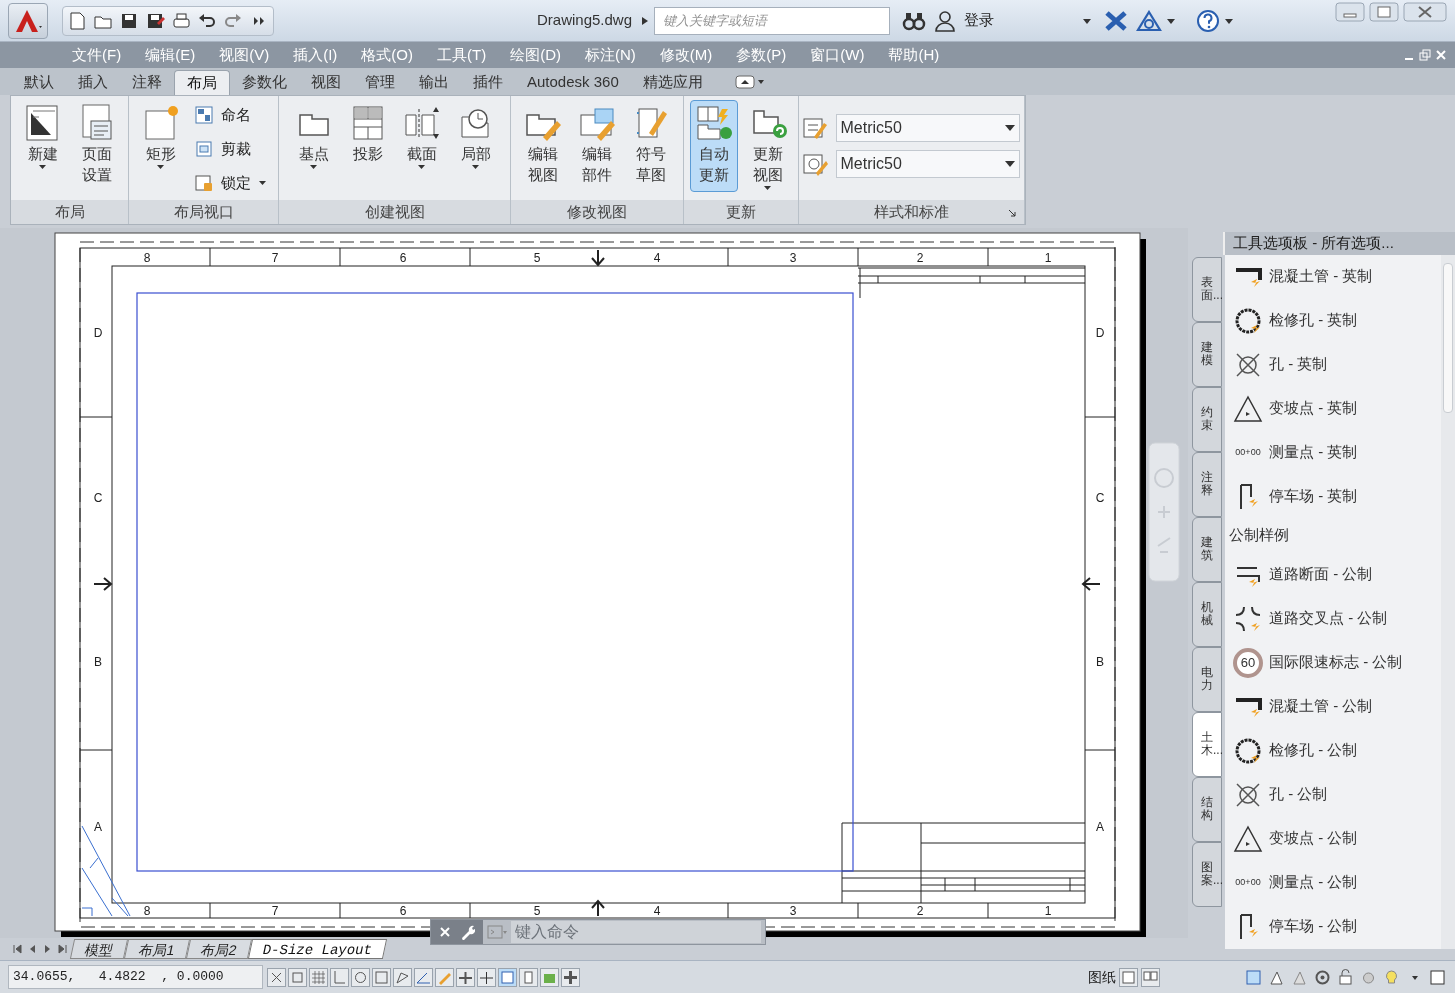  What do you see at coordinates (1441, 55) in the screenshot?
I see `close-icon` at bounding box center [1441, 55].